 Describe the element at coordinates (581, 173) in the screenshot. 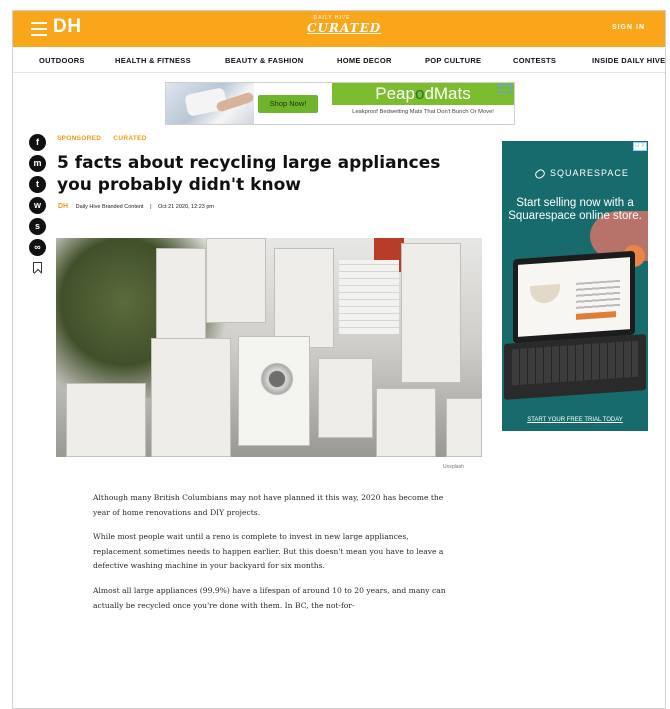

I see `squarespace-logo: SQUARESPACE` at that location.